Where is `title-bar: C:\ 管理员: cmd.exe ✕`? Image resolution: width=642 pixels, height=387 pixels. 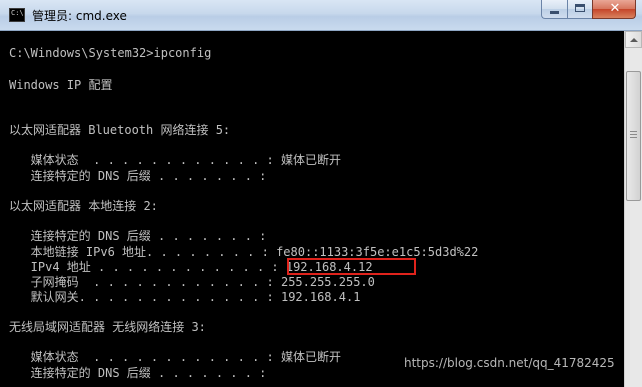 title-bar: C:\ 管理员: cmd.exe ✕ is located at coordinates (321, 15).